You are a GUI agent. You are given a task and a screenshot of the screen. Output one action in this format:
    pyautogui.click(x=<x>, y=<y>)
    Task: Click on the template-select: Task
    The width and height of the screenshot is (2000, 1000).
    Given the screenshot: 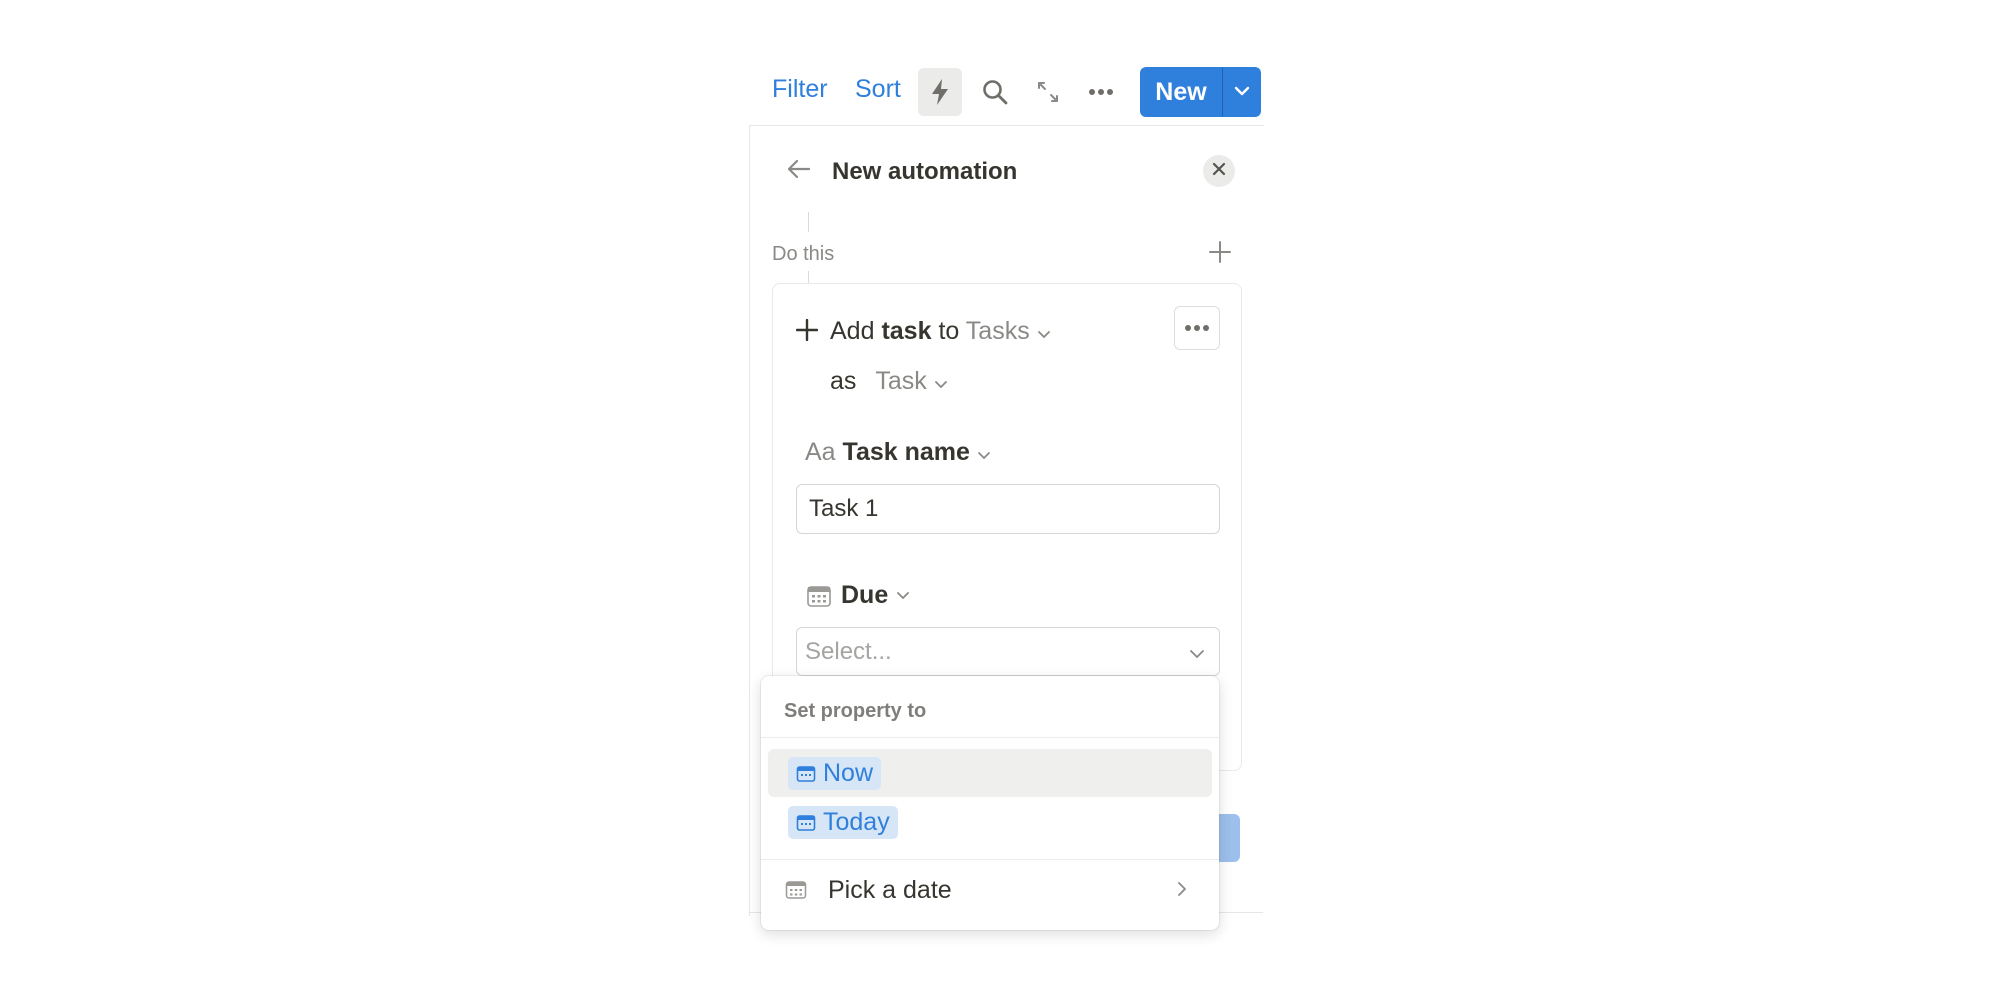 What is the action you would take?
    pyautogui.click(x=911, y=381)
    